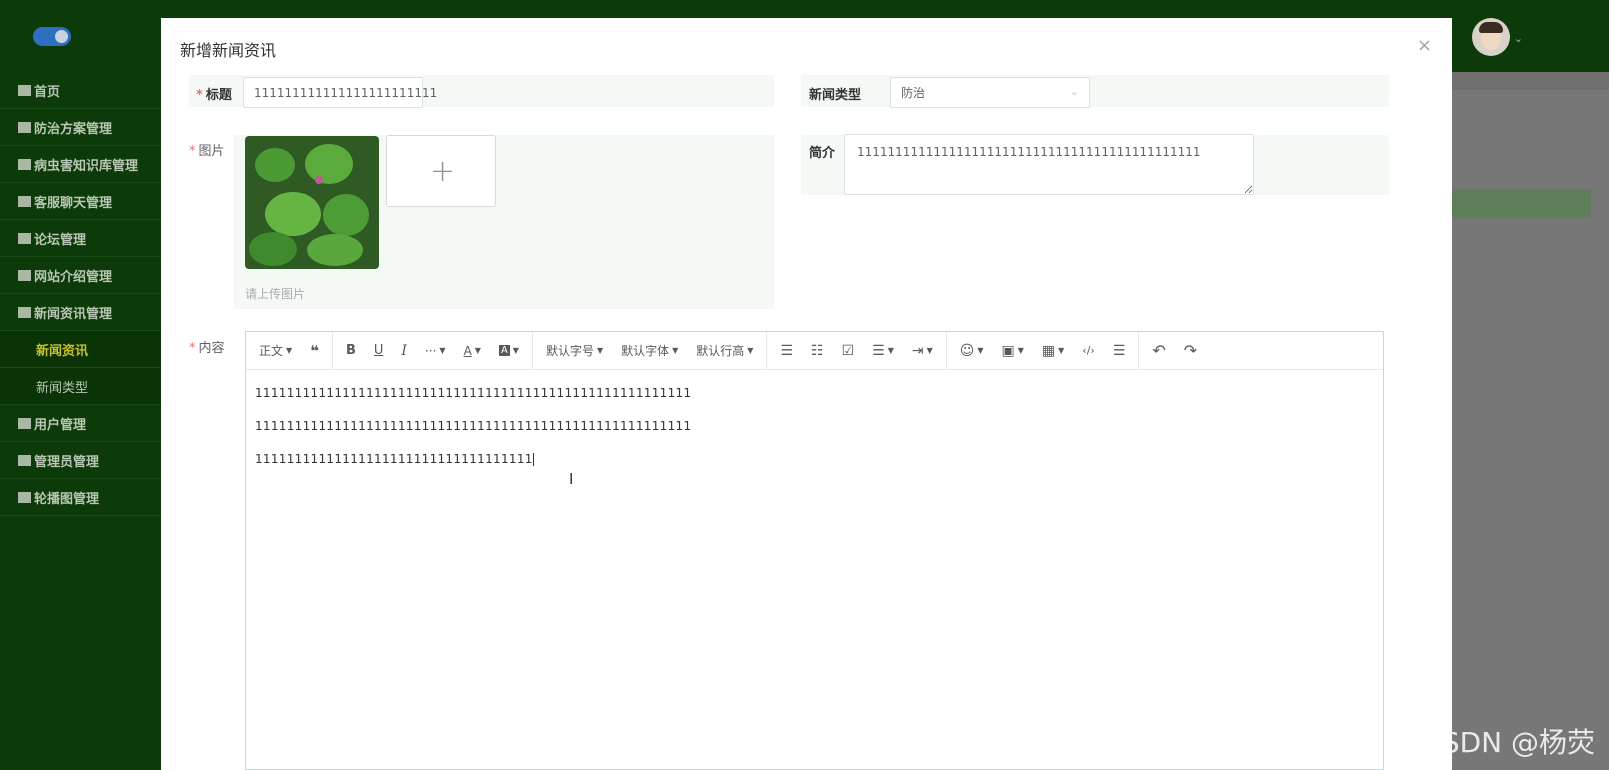 The height and width of the screenshot is (770, 1609). I want to click on italic-icon: I, so click(404, 351).